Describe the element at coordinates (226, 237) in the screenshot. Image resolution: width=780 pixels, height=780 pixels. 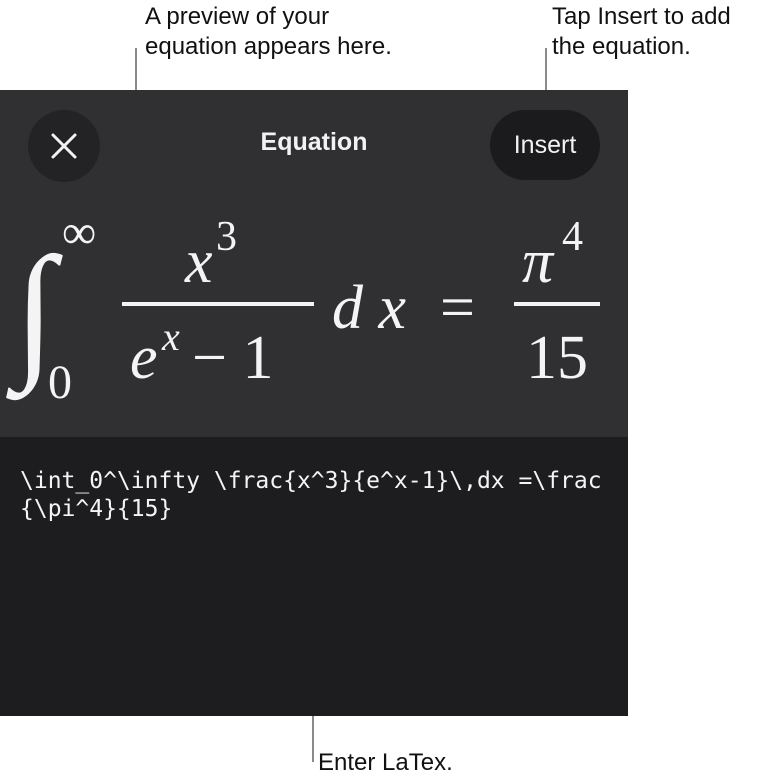
I see `numerator-exponent: 3` at that location.